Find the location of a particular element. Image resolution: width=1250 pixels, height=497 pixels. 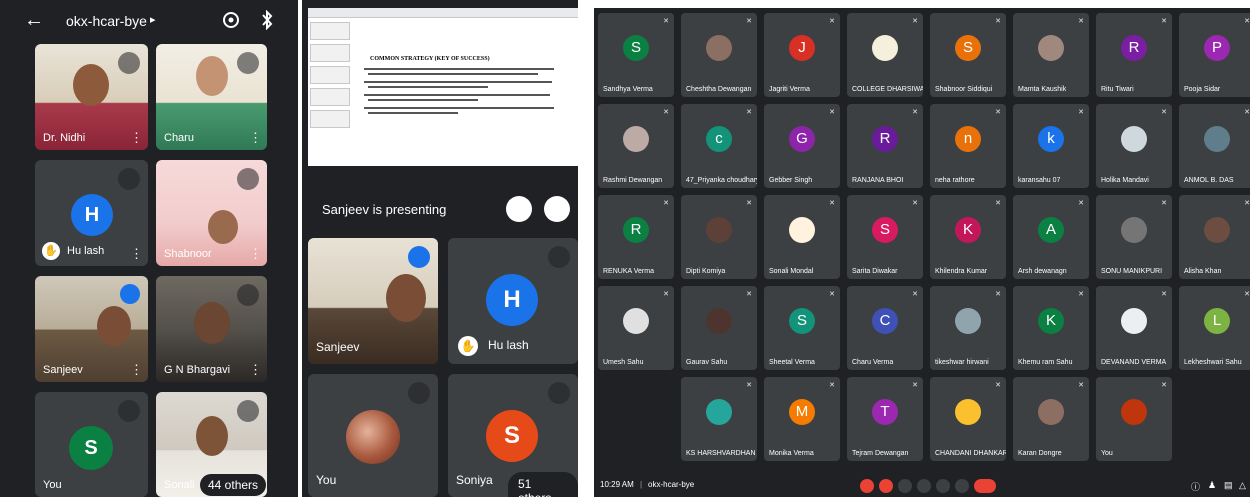

participant-tile: R ✕ Ritu Tiwari is located at coordinates (1134, 55).